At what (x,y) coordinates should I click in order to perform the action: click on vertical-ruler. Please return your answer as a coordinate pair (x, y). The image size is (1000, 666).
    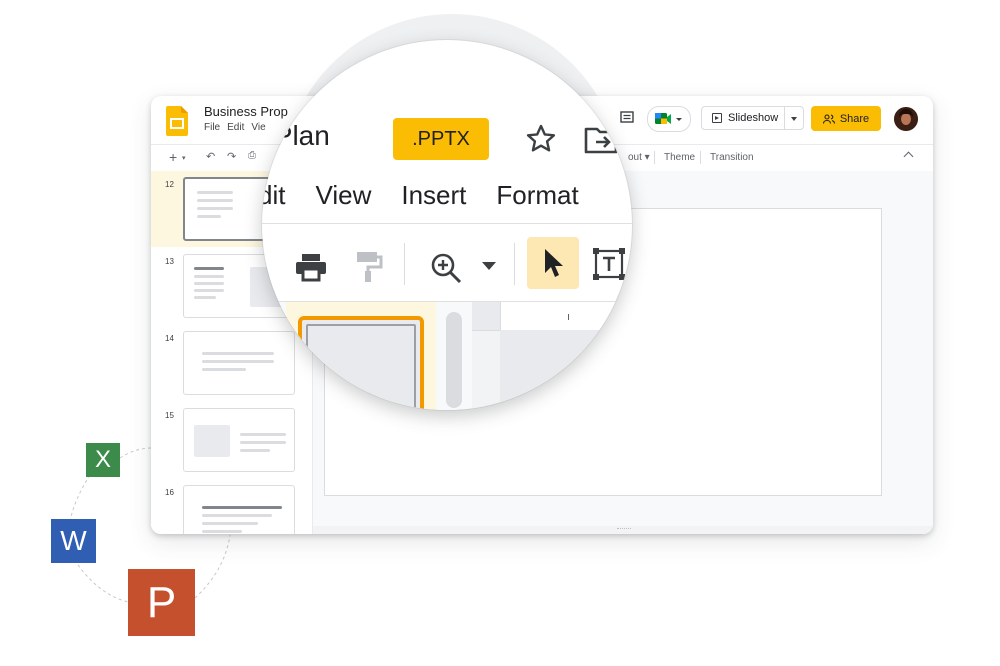
    Looking at the image, I should click on (486, 370).